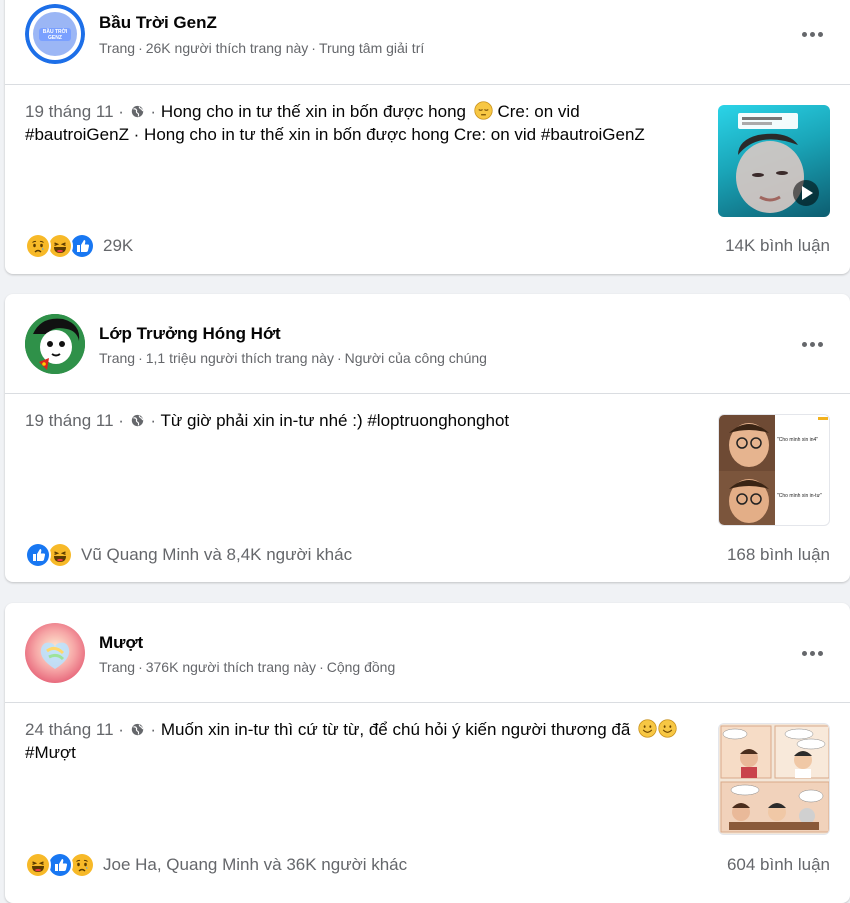 This screenshot has height=903, width=850. Describe the element at coordinates (239, 358) in the screenshot. I see `page-likes: 1,1 triệu người thích trang này` at that location.